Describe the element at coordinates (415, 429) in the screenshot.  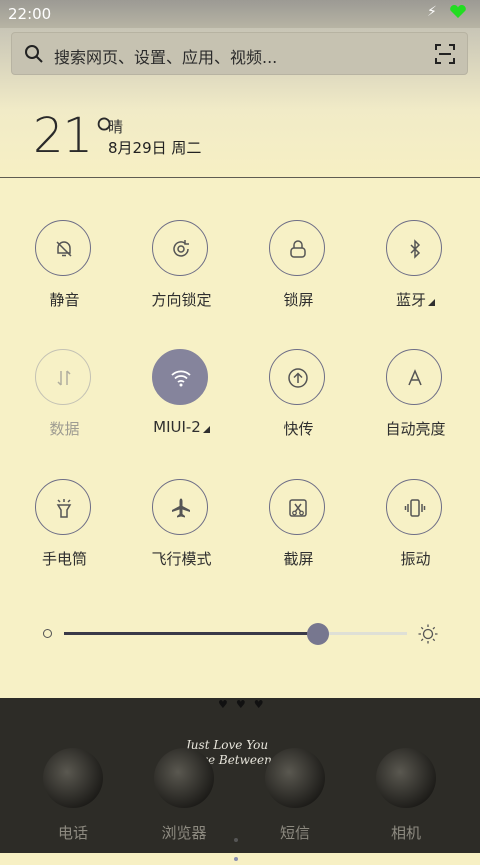
I see `toggle-label: 自动亮度` at that location.